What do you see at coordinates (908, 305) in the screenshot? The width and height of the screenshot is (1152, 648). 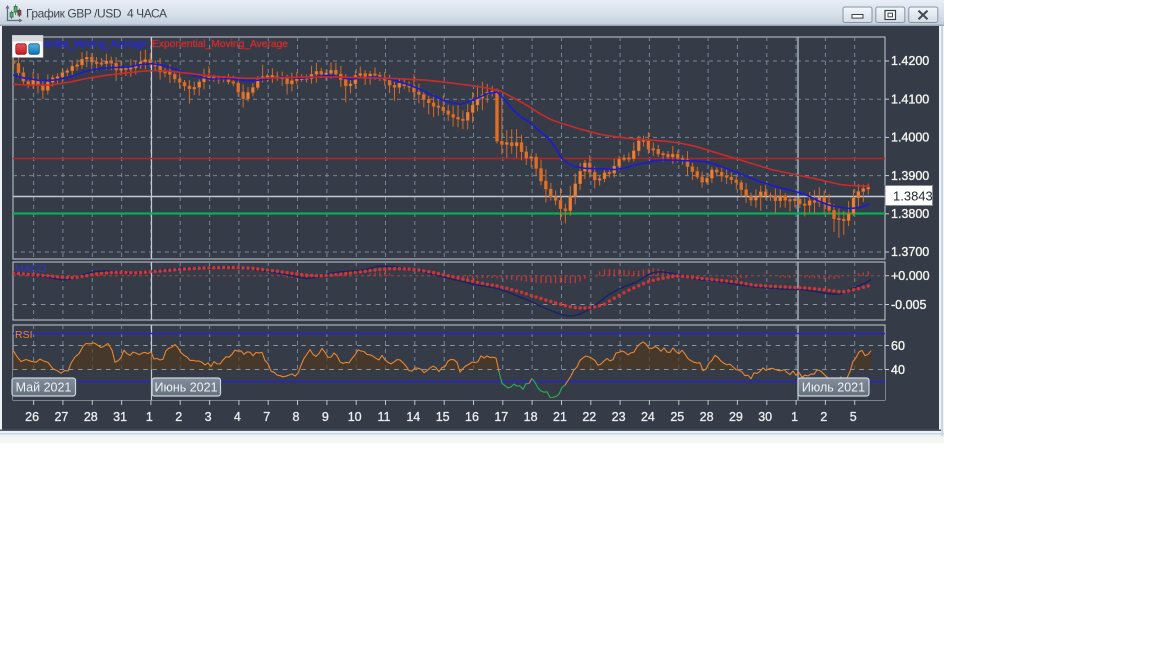 I see `svg-text: -0.005` at bounding box center [908, 305].